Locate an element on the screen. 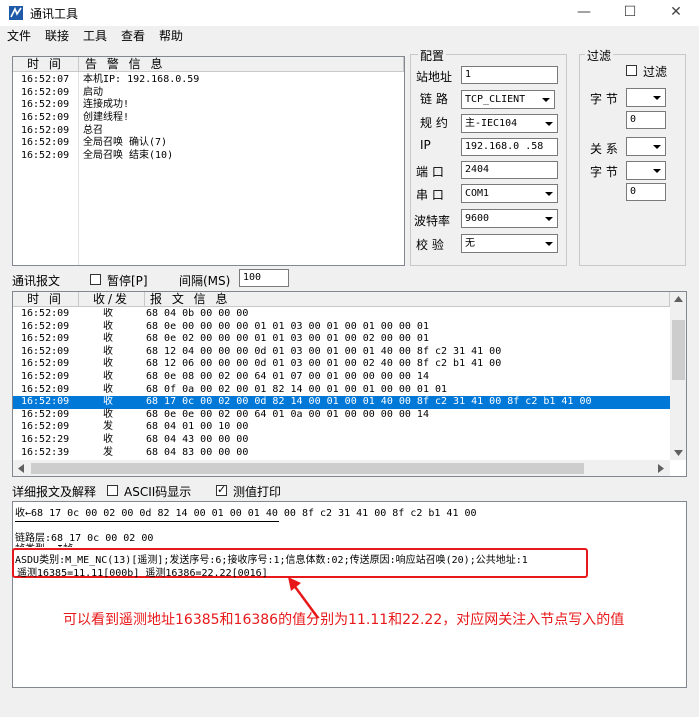 This screenshot has width=699, height=717. close-button: ✕ is located at coordinates (676, 13).